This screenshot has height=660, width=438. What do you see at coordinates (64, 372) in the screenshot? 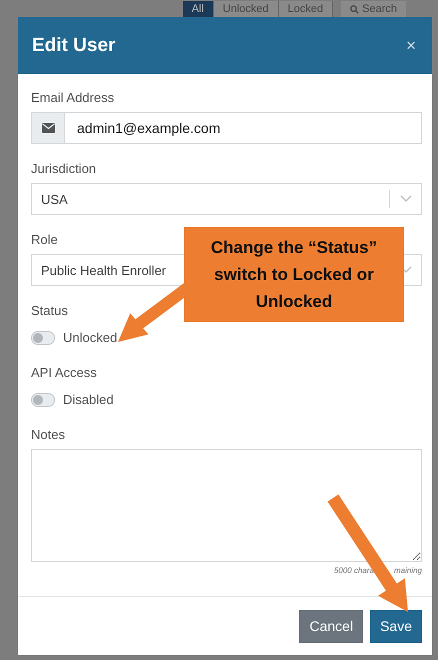
I see `field-label: API Access` at bounding box center [64, 372].